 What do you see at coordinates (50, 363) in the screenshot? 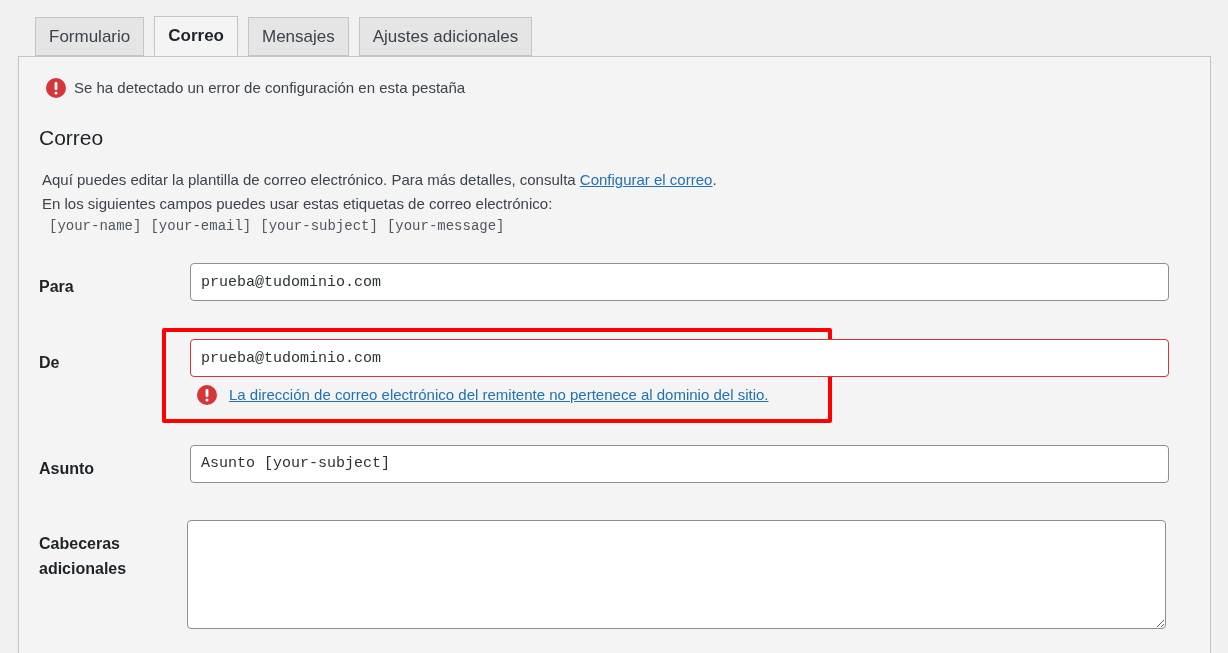
I see `field-label: De` at bounding box center [50, 363].